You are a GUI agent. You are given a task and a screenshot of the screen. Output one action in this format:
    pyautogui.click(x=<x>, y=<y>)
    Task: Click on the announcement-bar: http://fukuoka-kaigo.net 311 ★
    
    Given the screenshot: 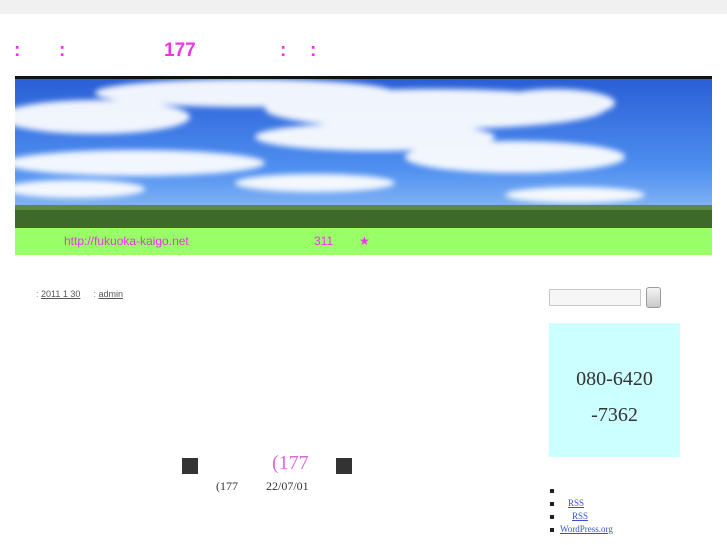 What is the action you would take?
    pyautogui.click(x=363, y=241)
    